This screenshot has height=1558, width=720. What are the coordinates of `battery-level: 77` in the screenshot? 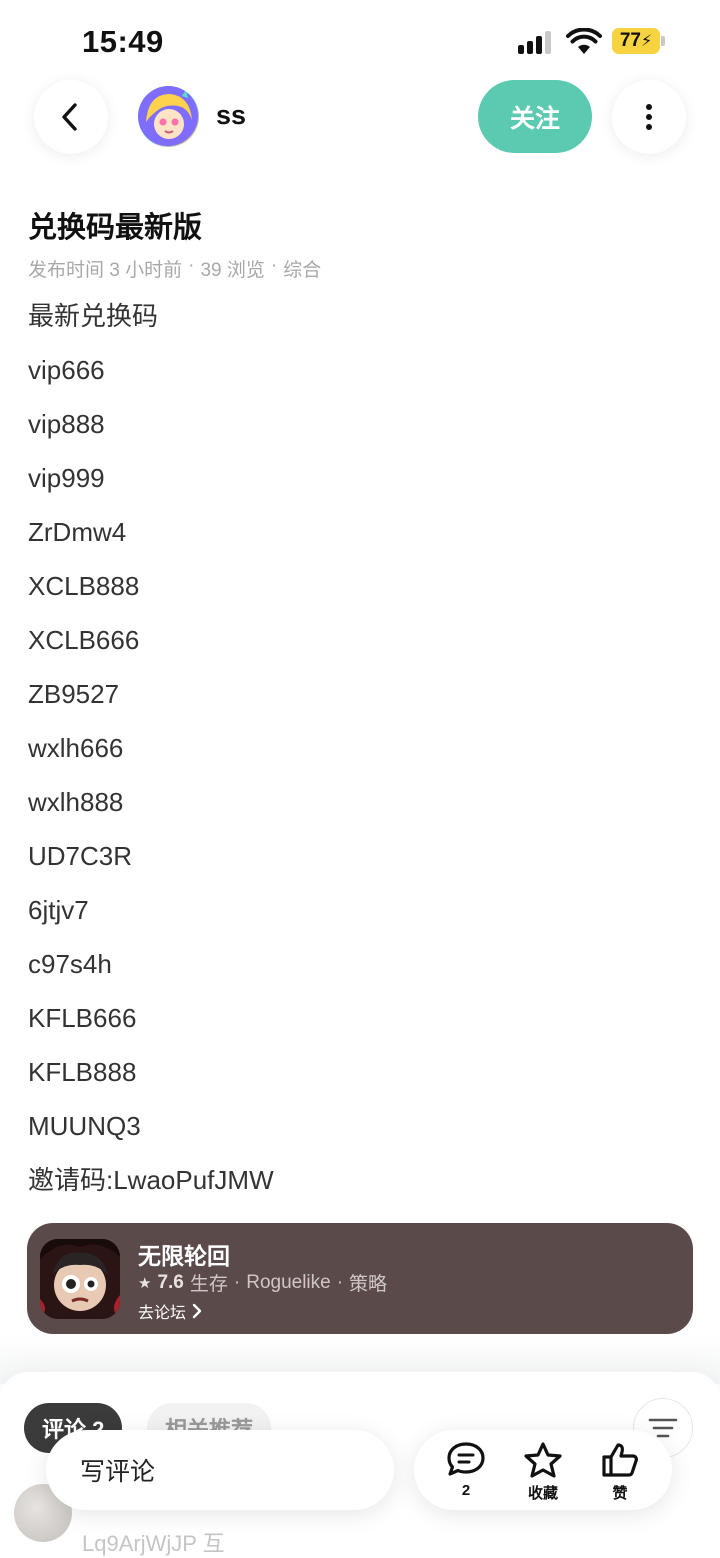 It's located at (630, 40).